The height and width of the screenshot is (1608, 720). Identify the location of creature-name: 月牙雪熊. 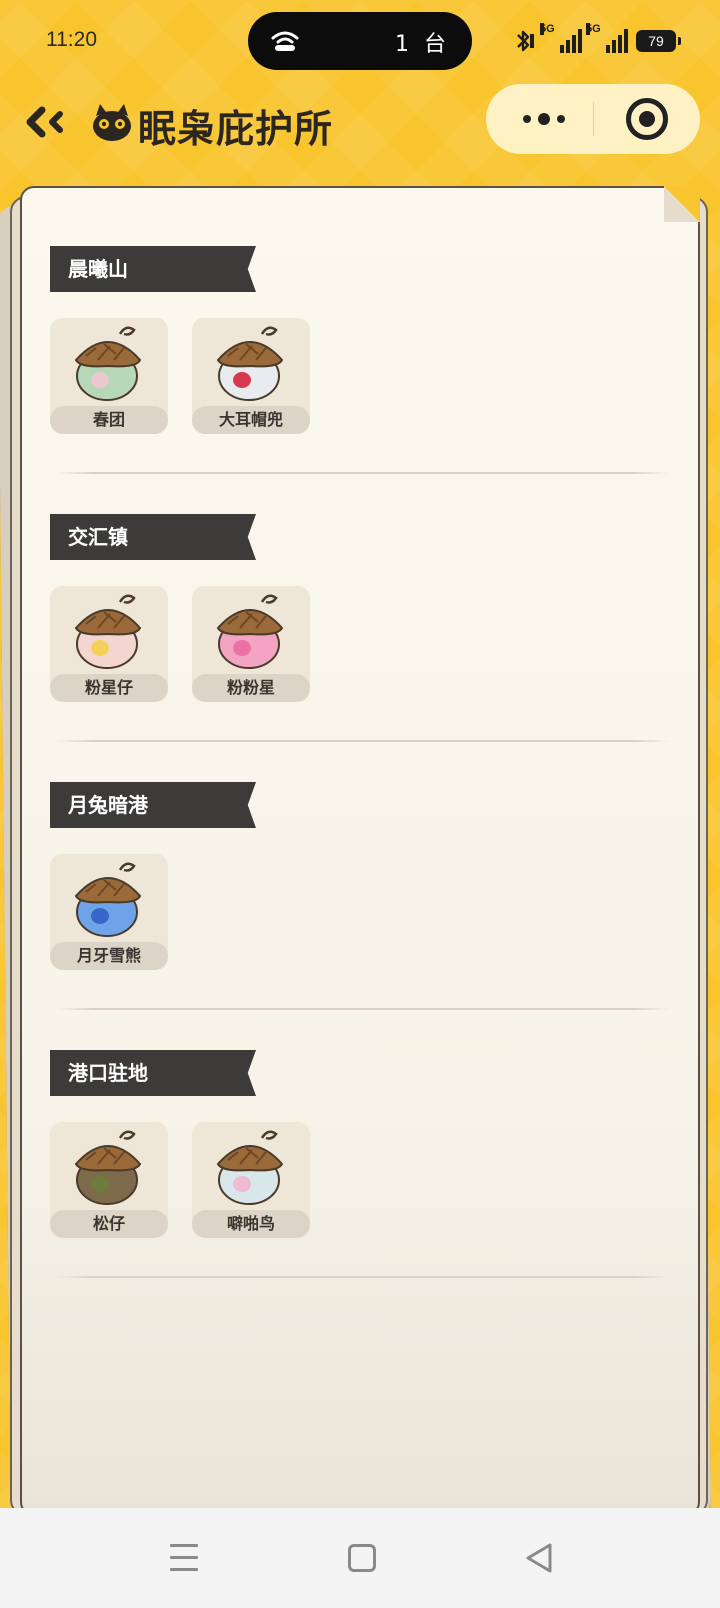
(109, 956).